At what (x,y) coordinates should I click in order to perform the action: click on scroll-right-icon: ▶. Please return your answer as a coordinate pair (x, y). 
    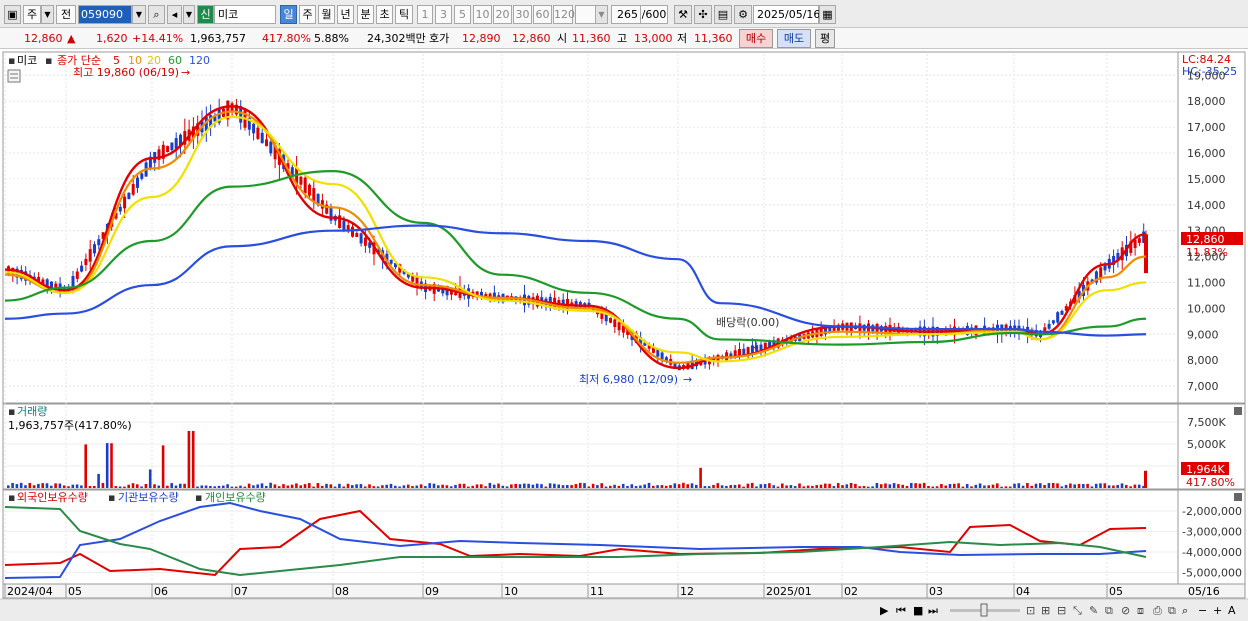
    Looking at the image, I should click on (884, 610).